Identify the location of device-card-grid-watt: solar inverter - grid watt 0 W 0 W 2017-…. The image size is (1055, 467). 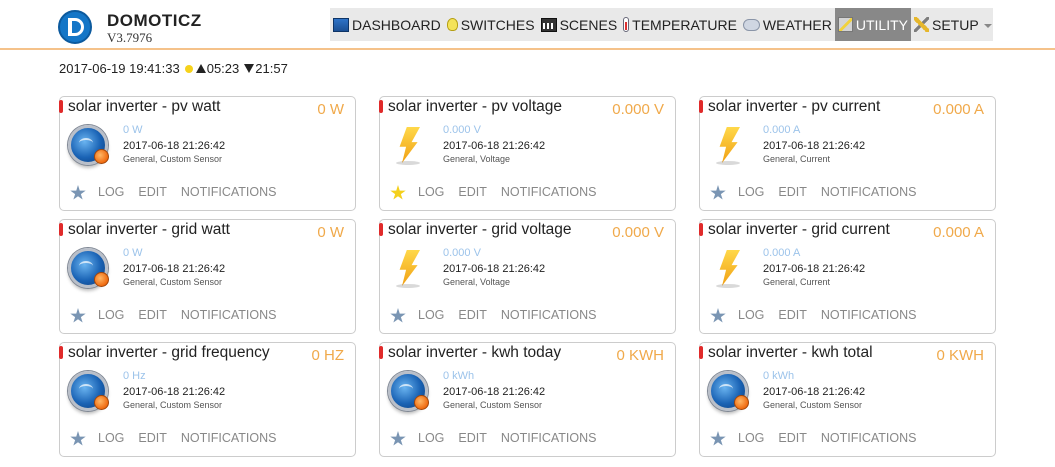
(207, 276).